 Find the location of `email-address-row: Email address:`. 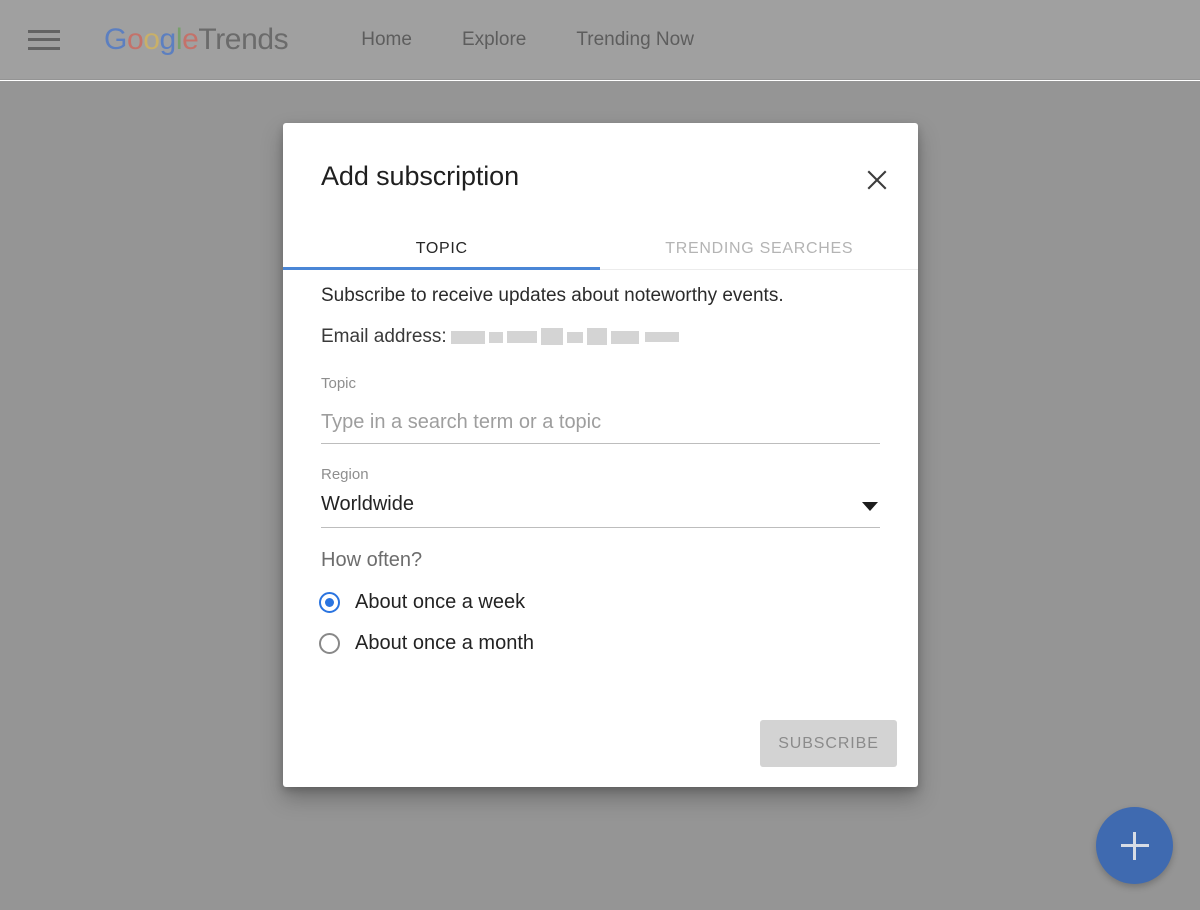

email-address-row: Email address: is located at coordinates (501, 336).